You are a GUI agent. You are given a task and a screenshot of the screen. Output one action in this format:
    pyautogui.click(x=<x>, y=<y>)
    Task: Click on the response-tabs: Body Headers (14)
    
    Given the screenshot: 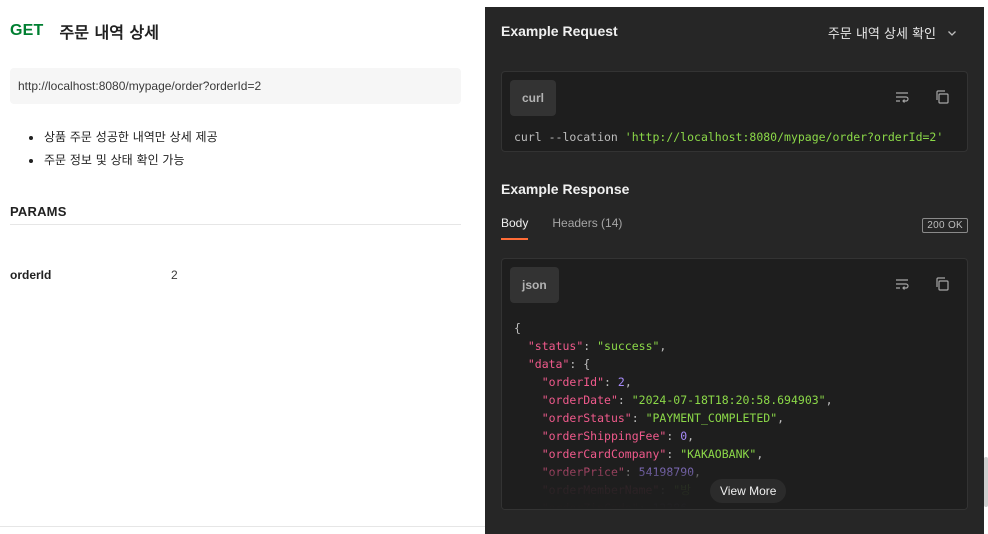 What is the action you would take?
    pyautogui.click(x=573, y=228)
    